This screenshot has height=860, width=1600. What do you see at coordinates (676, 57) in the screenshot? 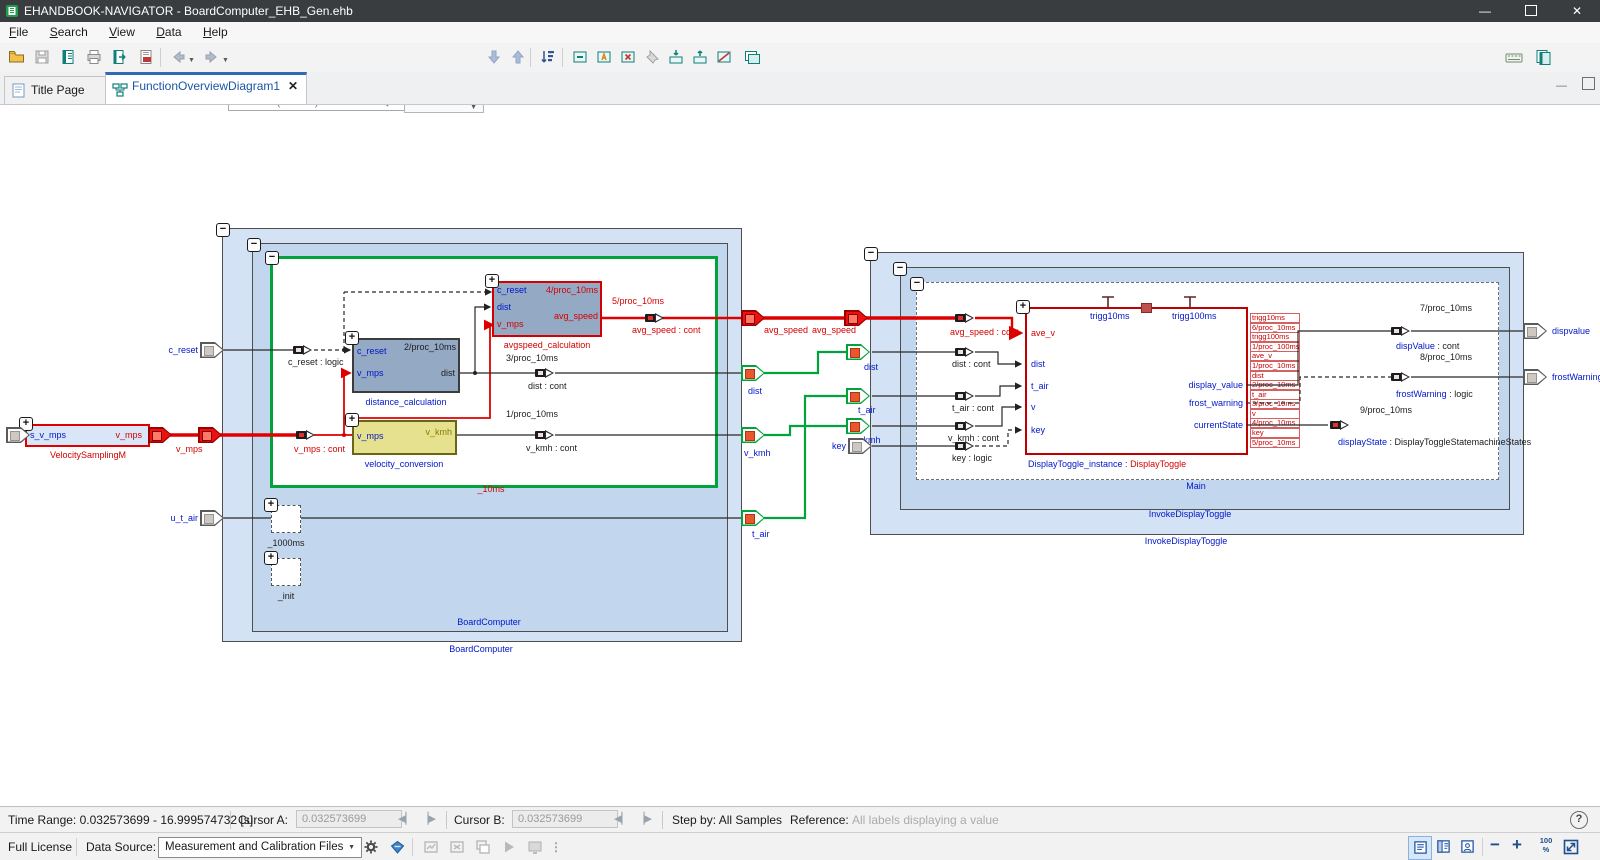
I see `step-into-icon` at bounding box center [676, 57].